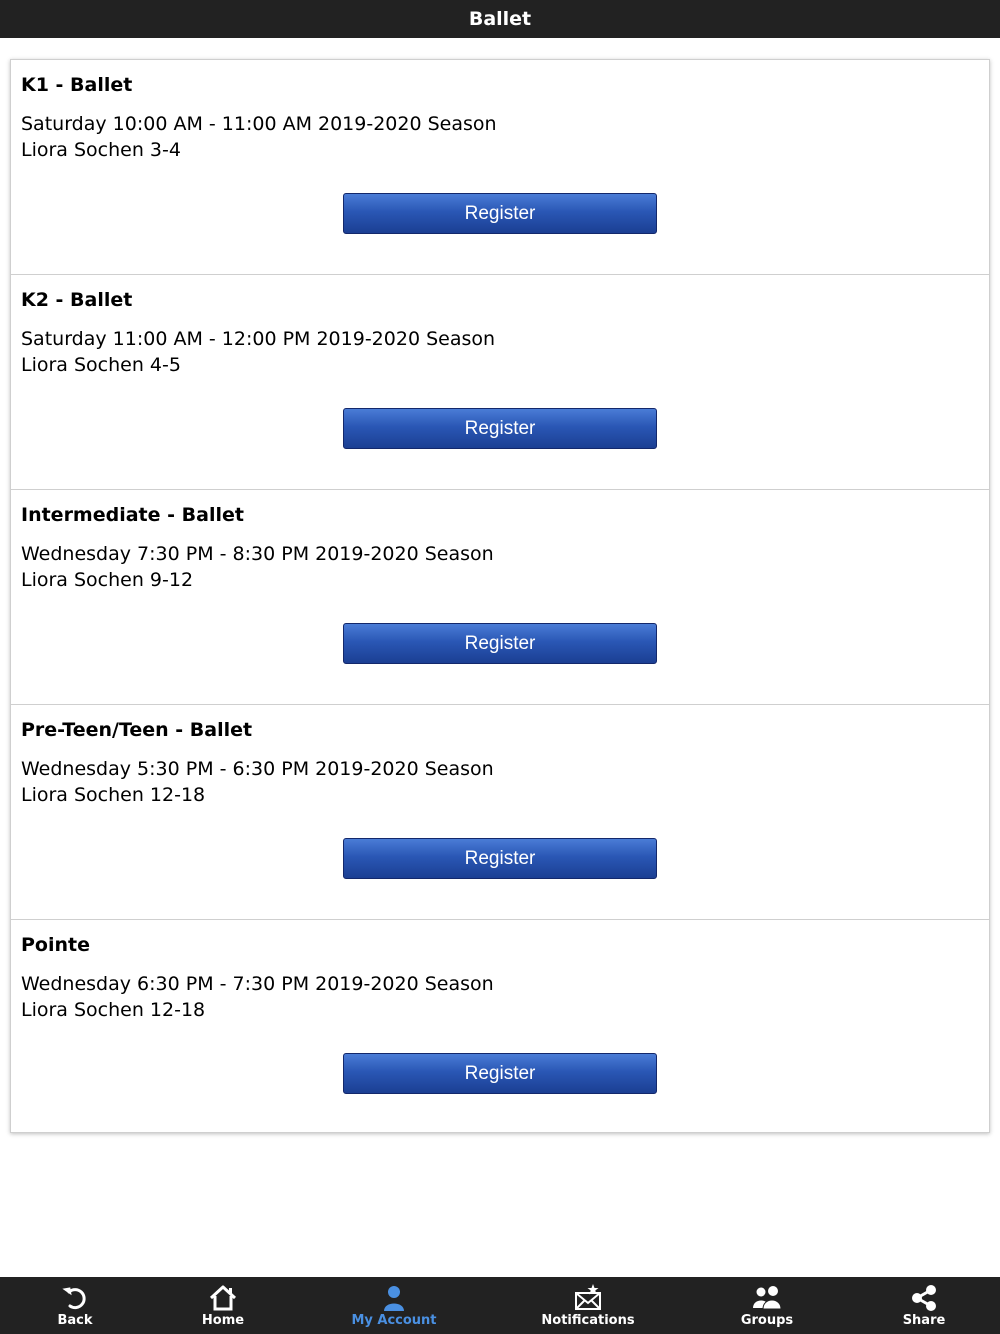 The height and width of the screenshot is (1334, 1000). I want to click on class-title: K2 - Ballet, so click(77, 300).